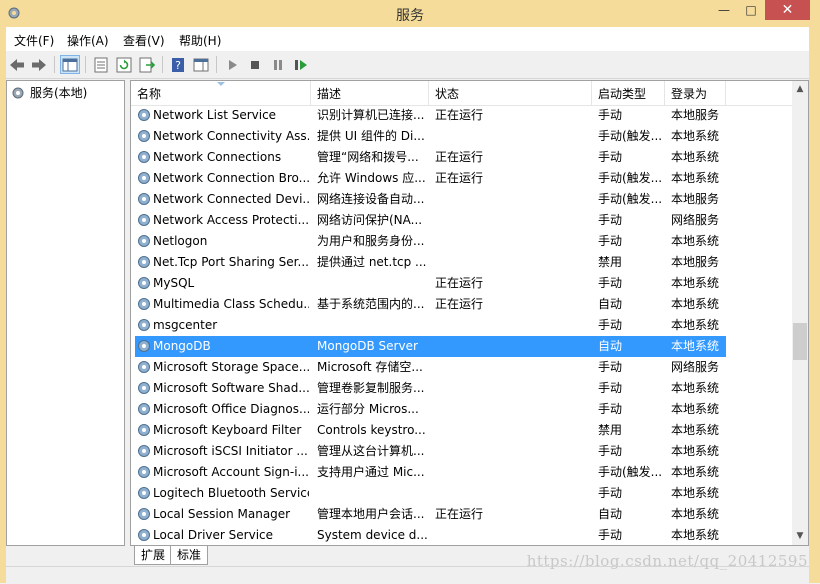  What do you see at coordinates (101, 64) in the screenshot?
I see `properties-button` at bounding box center [101, 64].